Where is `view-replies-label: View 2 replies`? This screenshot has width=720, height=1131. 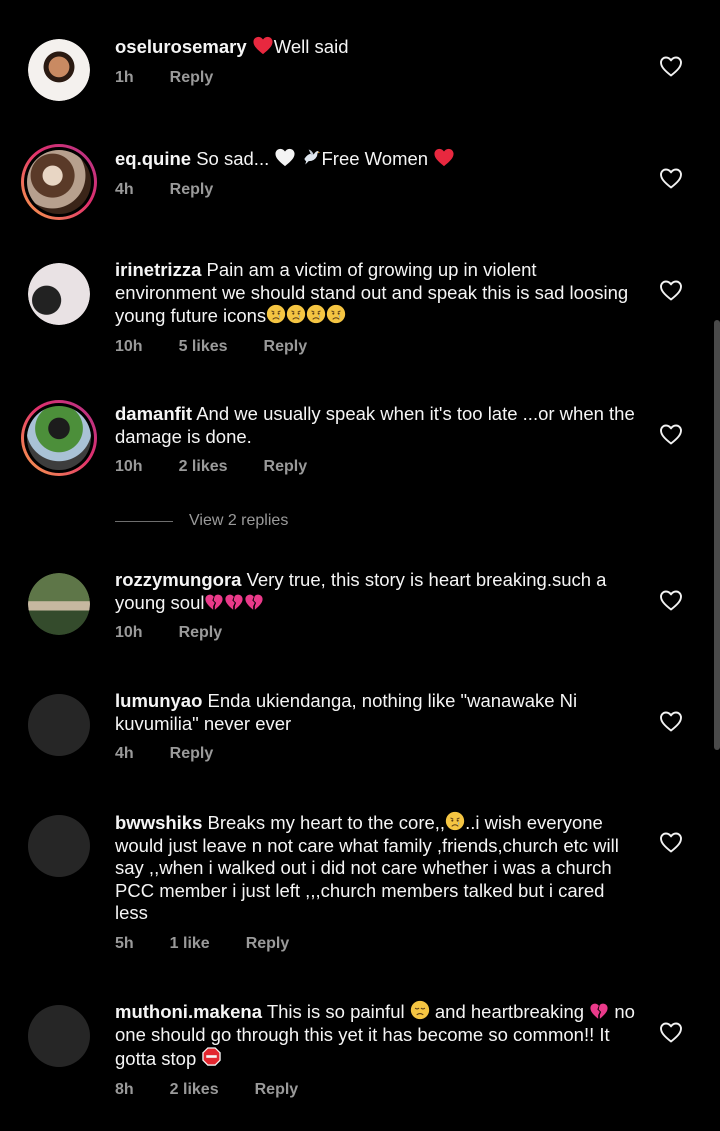
view-replies-label: View 2 replies is located at coordinates (239, 520).